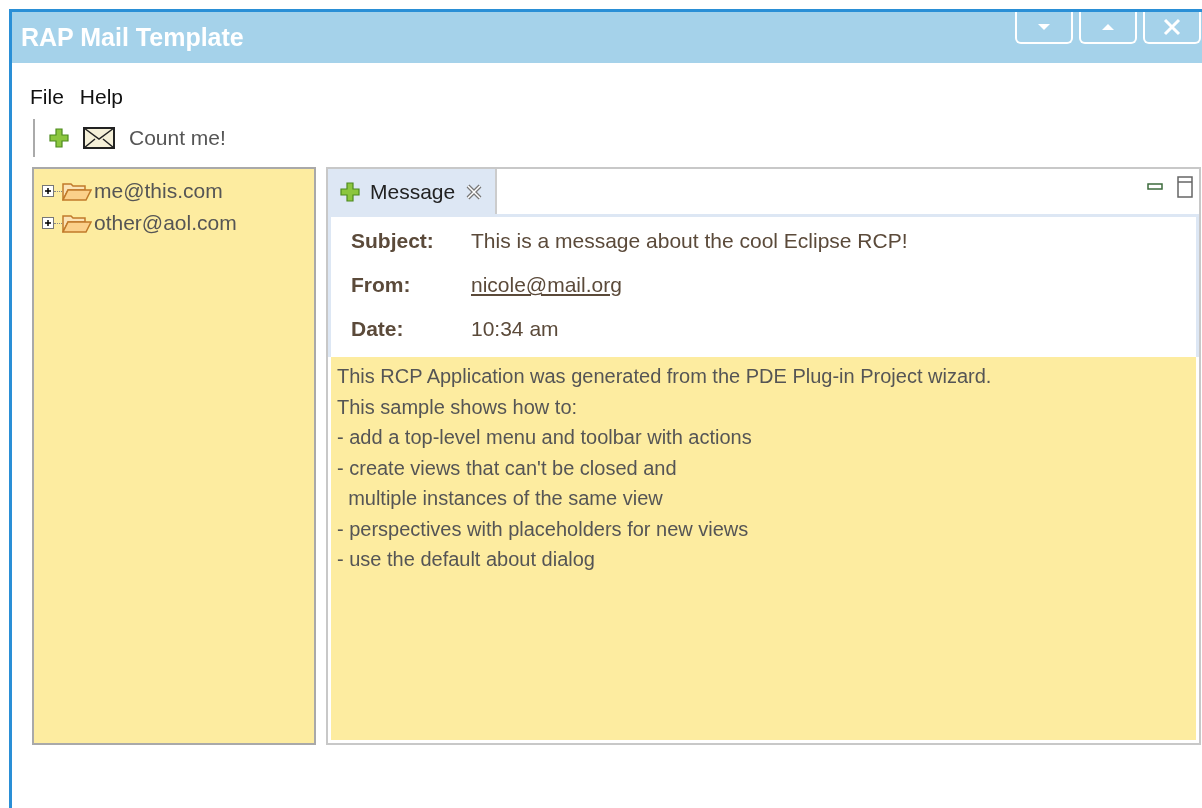  I want to click on menu-item: Help, so click(101, 97).